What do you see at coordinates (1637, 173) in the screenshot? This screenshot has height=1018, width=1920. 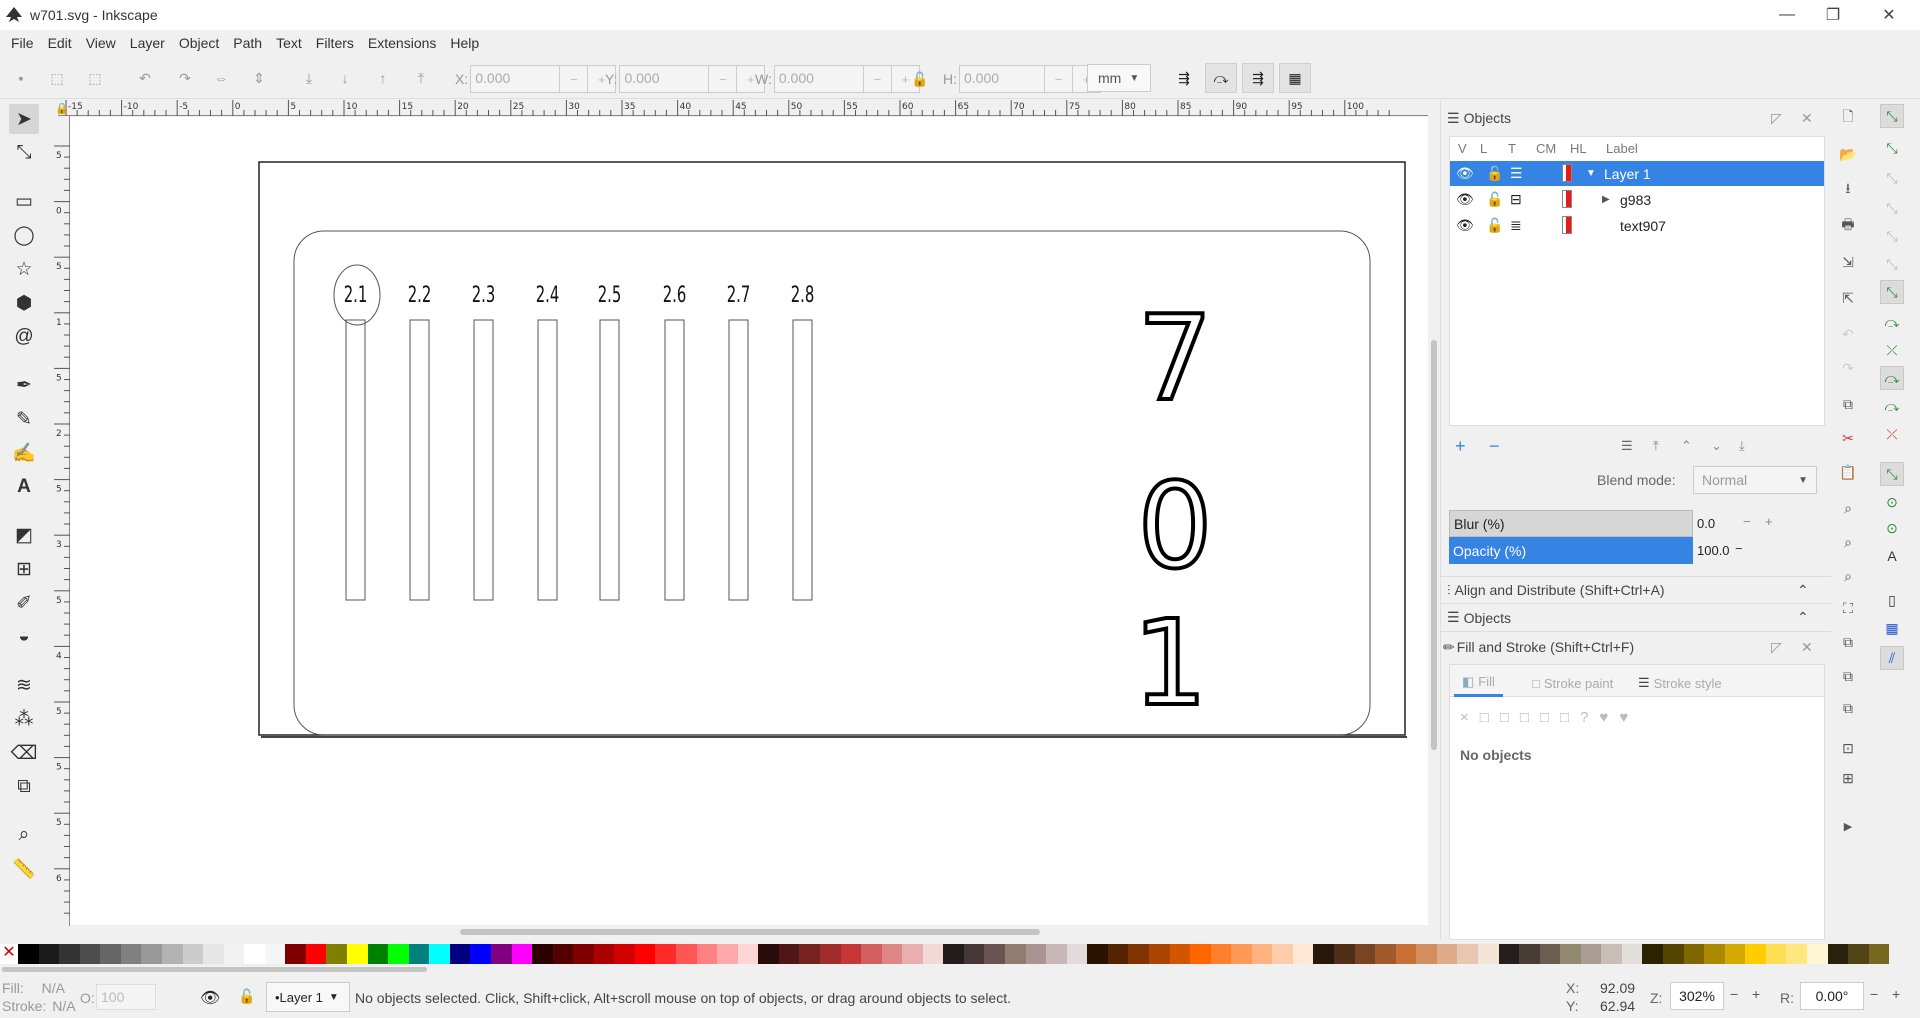 I see `tree-row-layer1: 👁 🔓 ☰ ▼ Layer 1` at bounding box center [1637, 173].